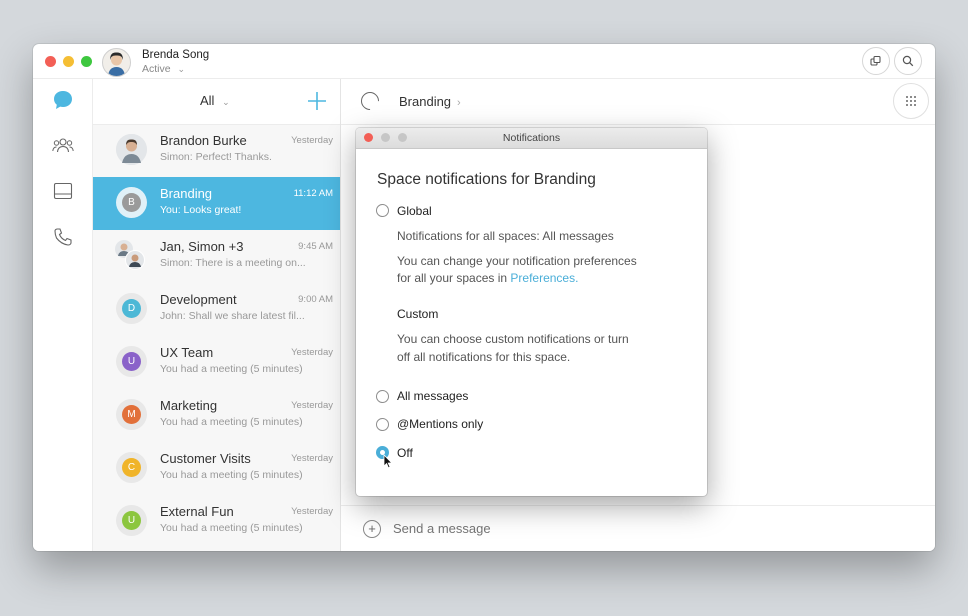 Image resolution: width=968 pixels, height=616 pixels. Describe the element at coordinates (187, 352) in the screenshot. I see `list-item-title: UX Team` at that location.